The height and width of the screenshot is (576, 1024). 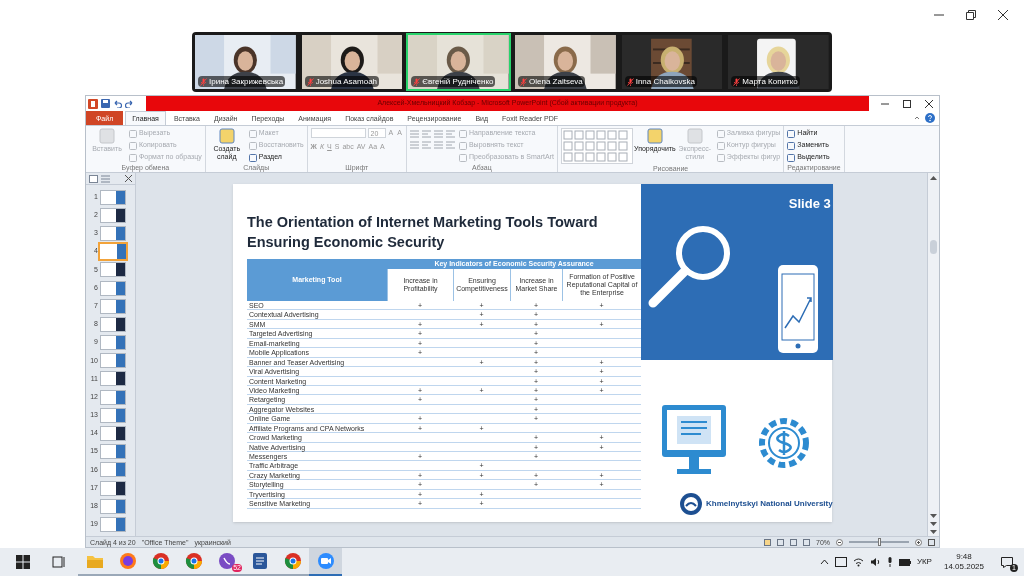 What do you see at coordinates (918, 542) in the screenshot?
I see `zoom-in-icon` at bounding box center [918, 542].